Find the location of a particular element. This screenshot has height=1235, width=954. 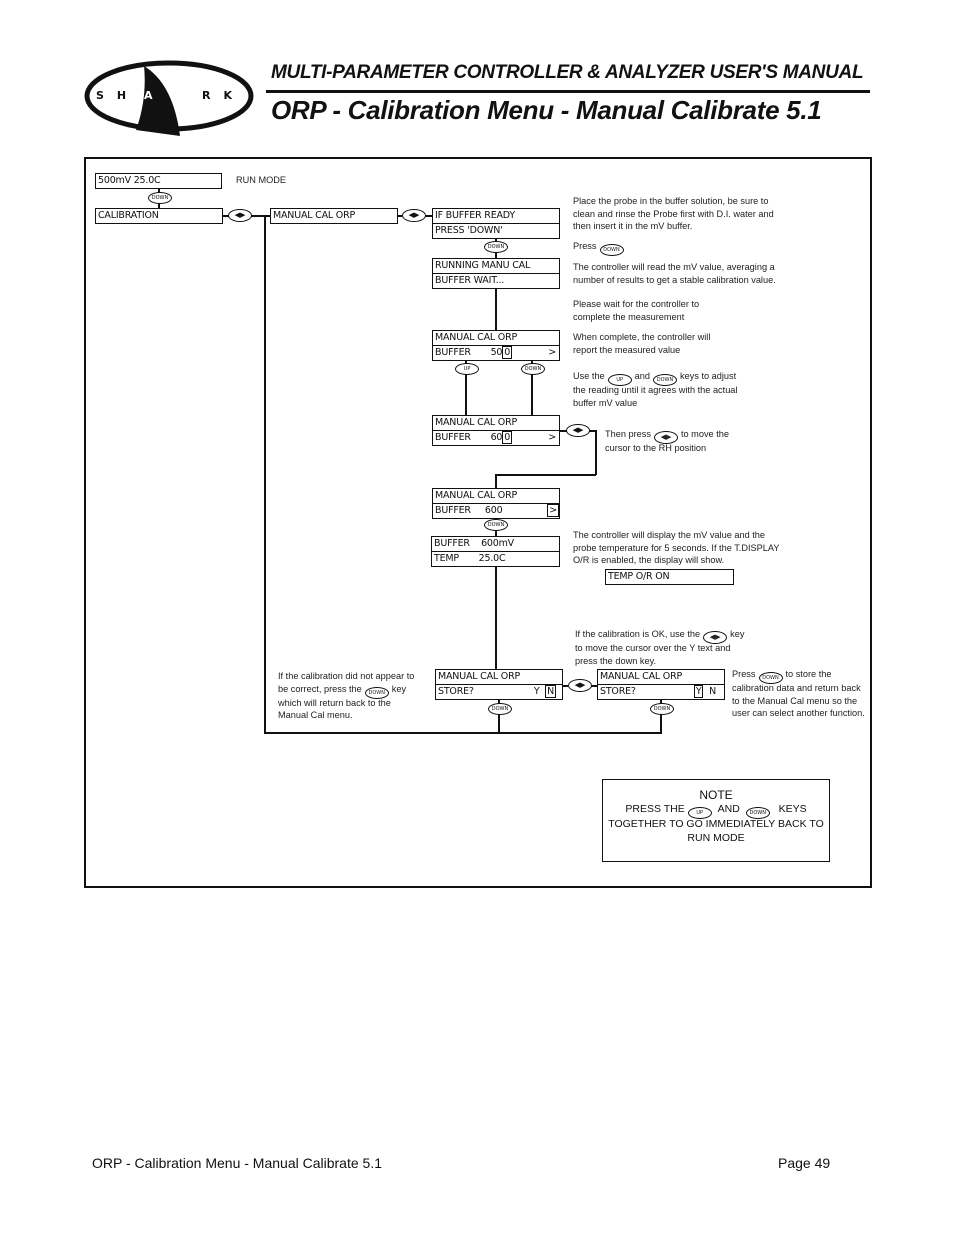

svg-text: A is located at coordinates (148, 95).